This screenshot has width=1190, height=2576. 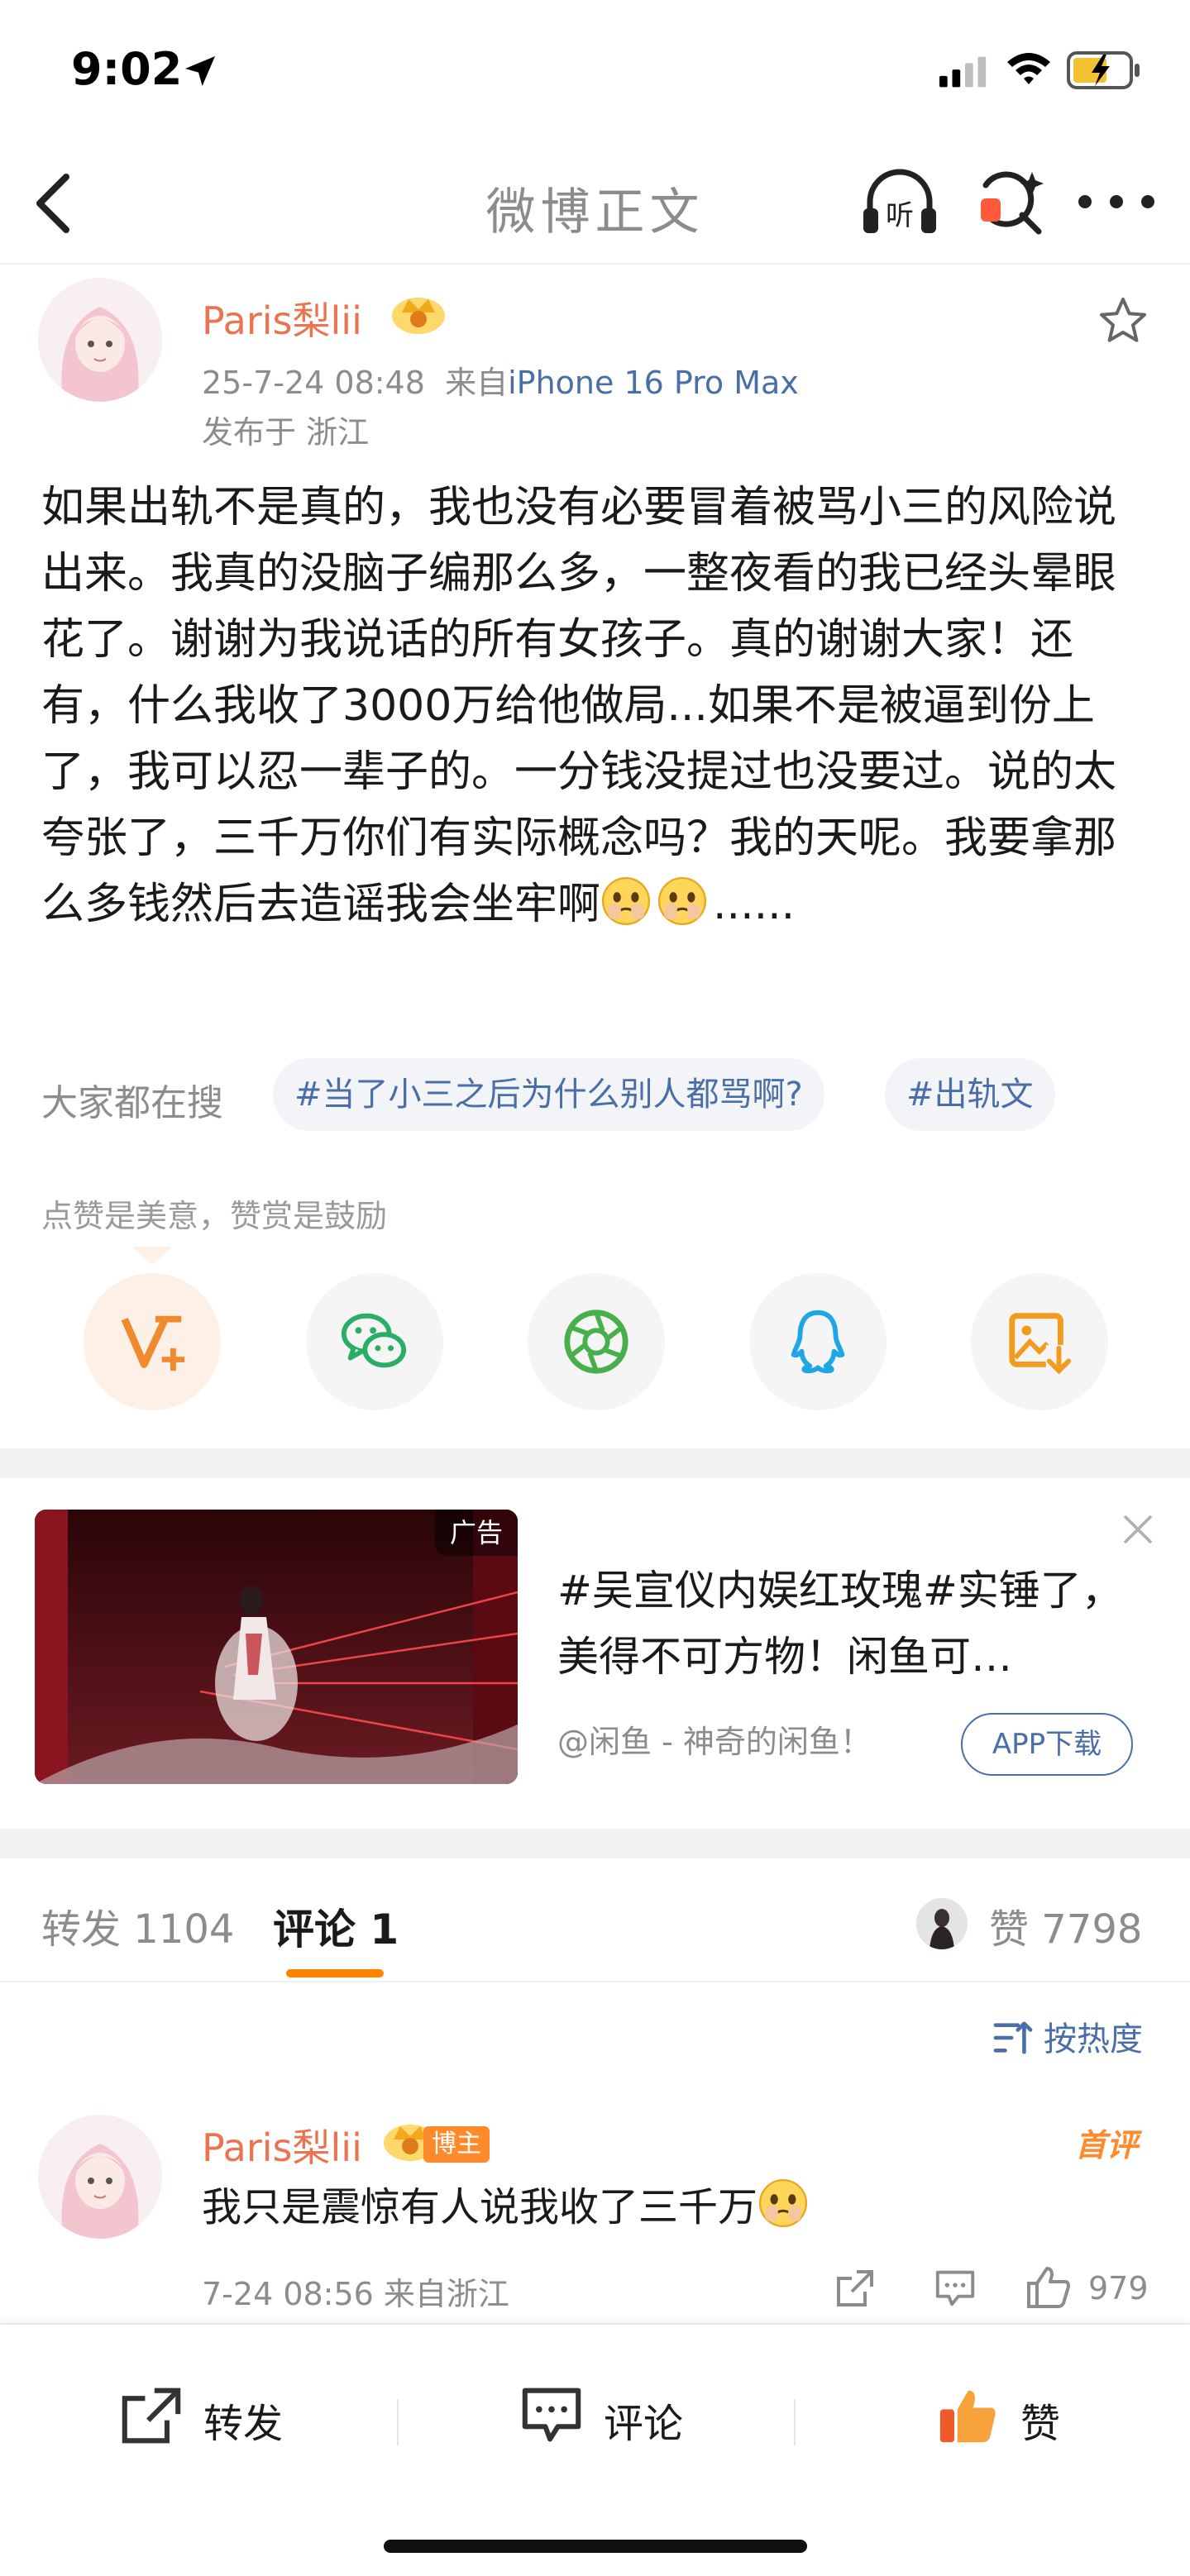 I want to click on share-pointer, so click(x=152, y=1256).